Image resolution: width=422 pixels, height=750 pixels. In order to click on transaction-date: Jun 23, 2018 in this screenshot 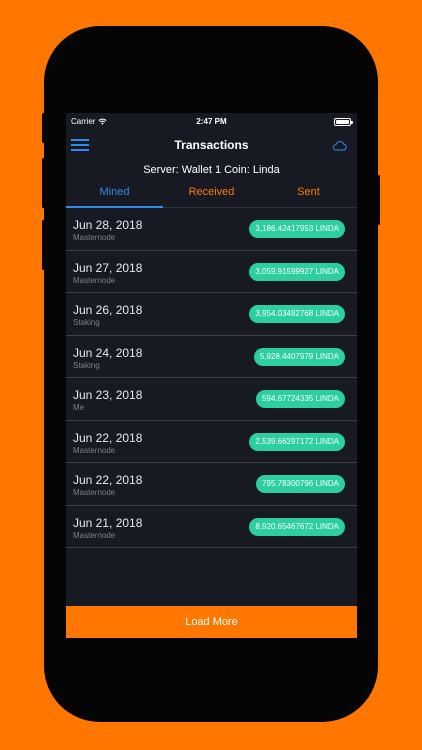, I will do `click(108, 395)`.